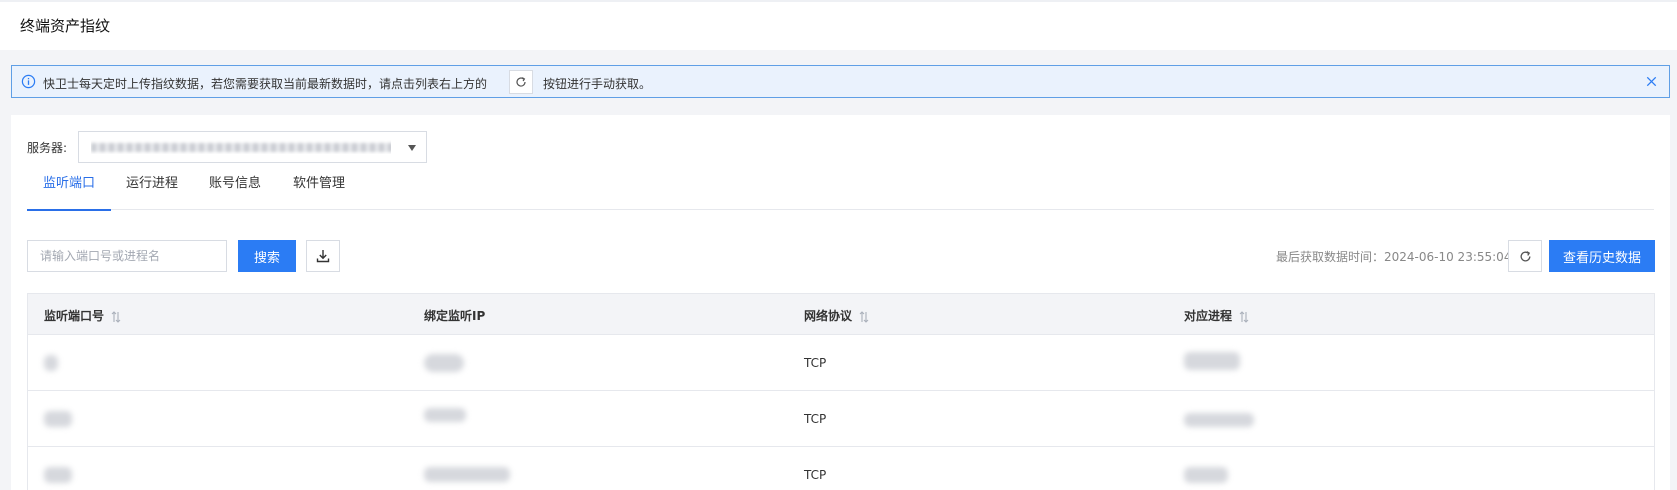 Image resolution: width=1677 pixels, height=490 pixels. What do you see at coordinates (597, 84) in the screenshot?
I see `notice-text-after: 按钮进行手动获取。` at bounding box center [597, 84].